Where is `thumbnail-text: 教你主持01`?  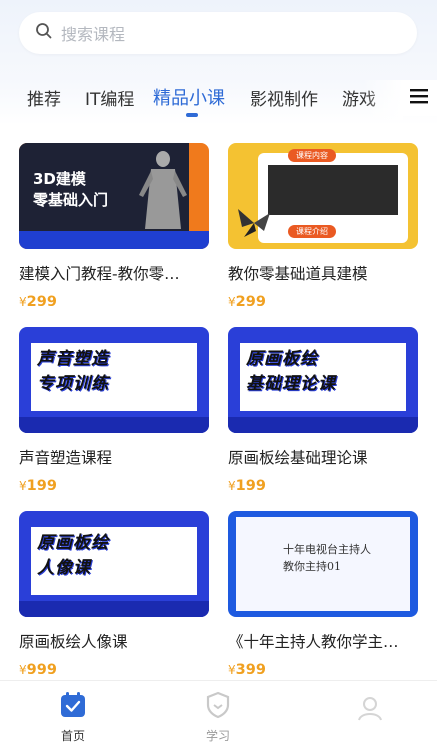 thumbnail-text: 教你主持01 is located at coordinates (312, 566).